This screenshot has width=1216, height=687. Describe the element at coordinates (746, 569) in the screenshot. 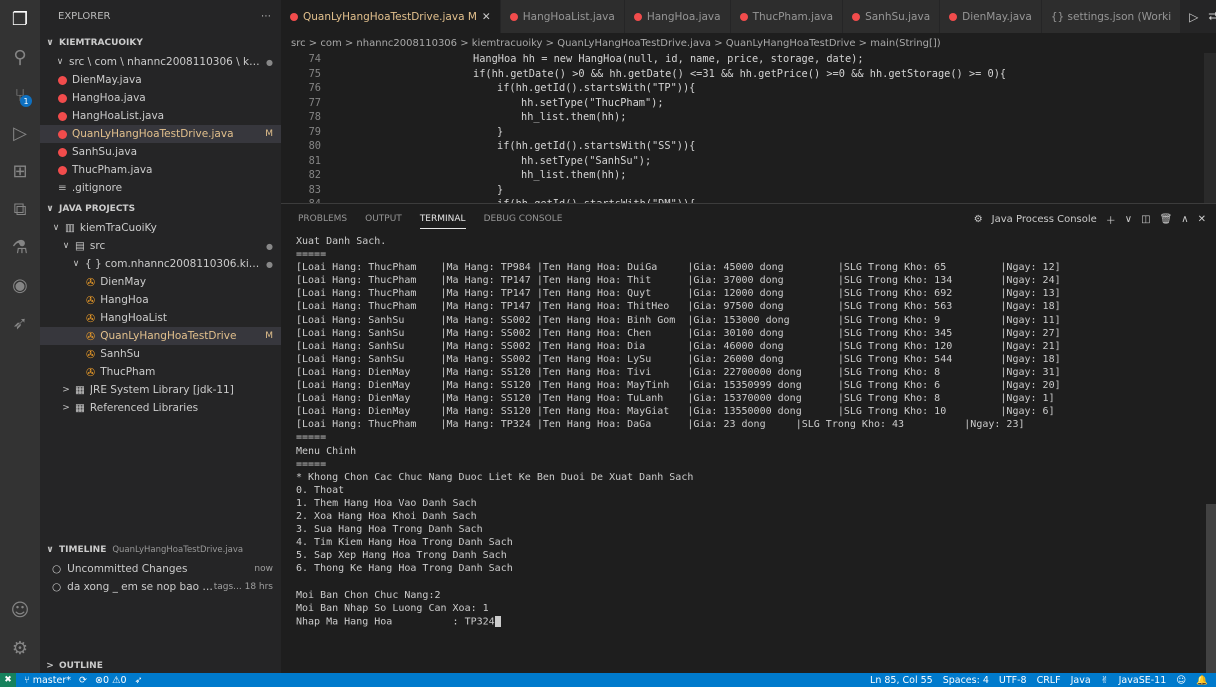

I see `terminal-line: 6. Thong Ke Hang Hoa Trong Danh Sach` at that location.